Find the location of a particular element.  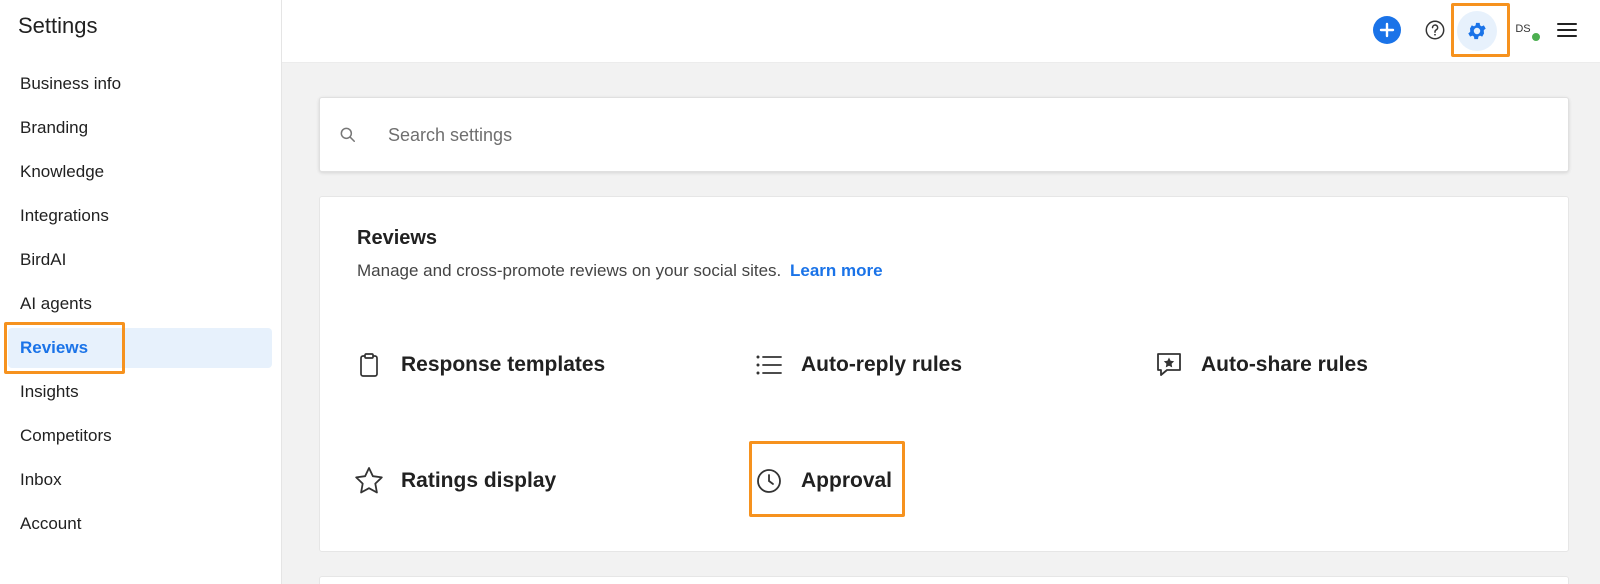

help-icon is located at coordinates (1435, 30).